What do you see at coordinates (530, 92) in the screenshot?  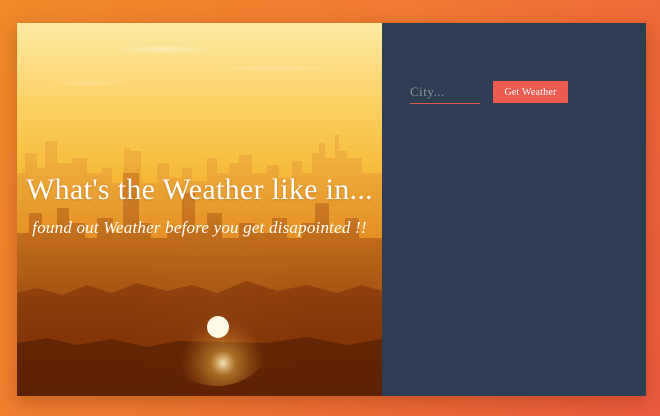 I see `get-weather-button: Get Weather` at bounding box center [530, 92].